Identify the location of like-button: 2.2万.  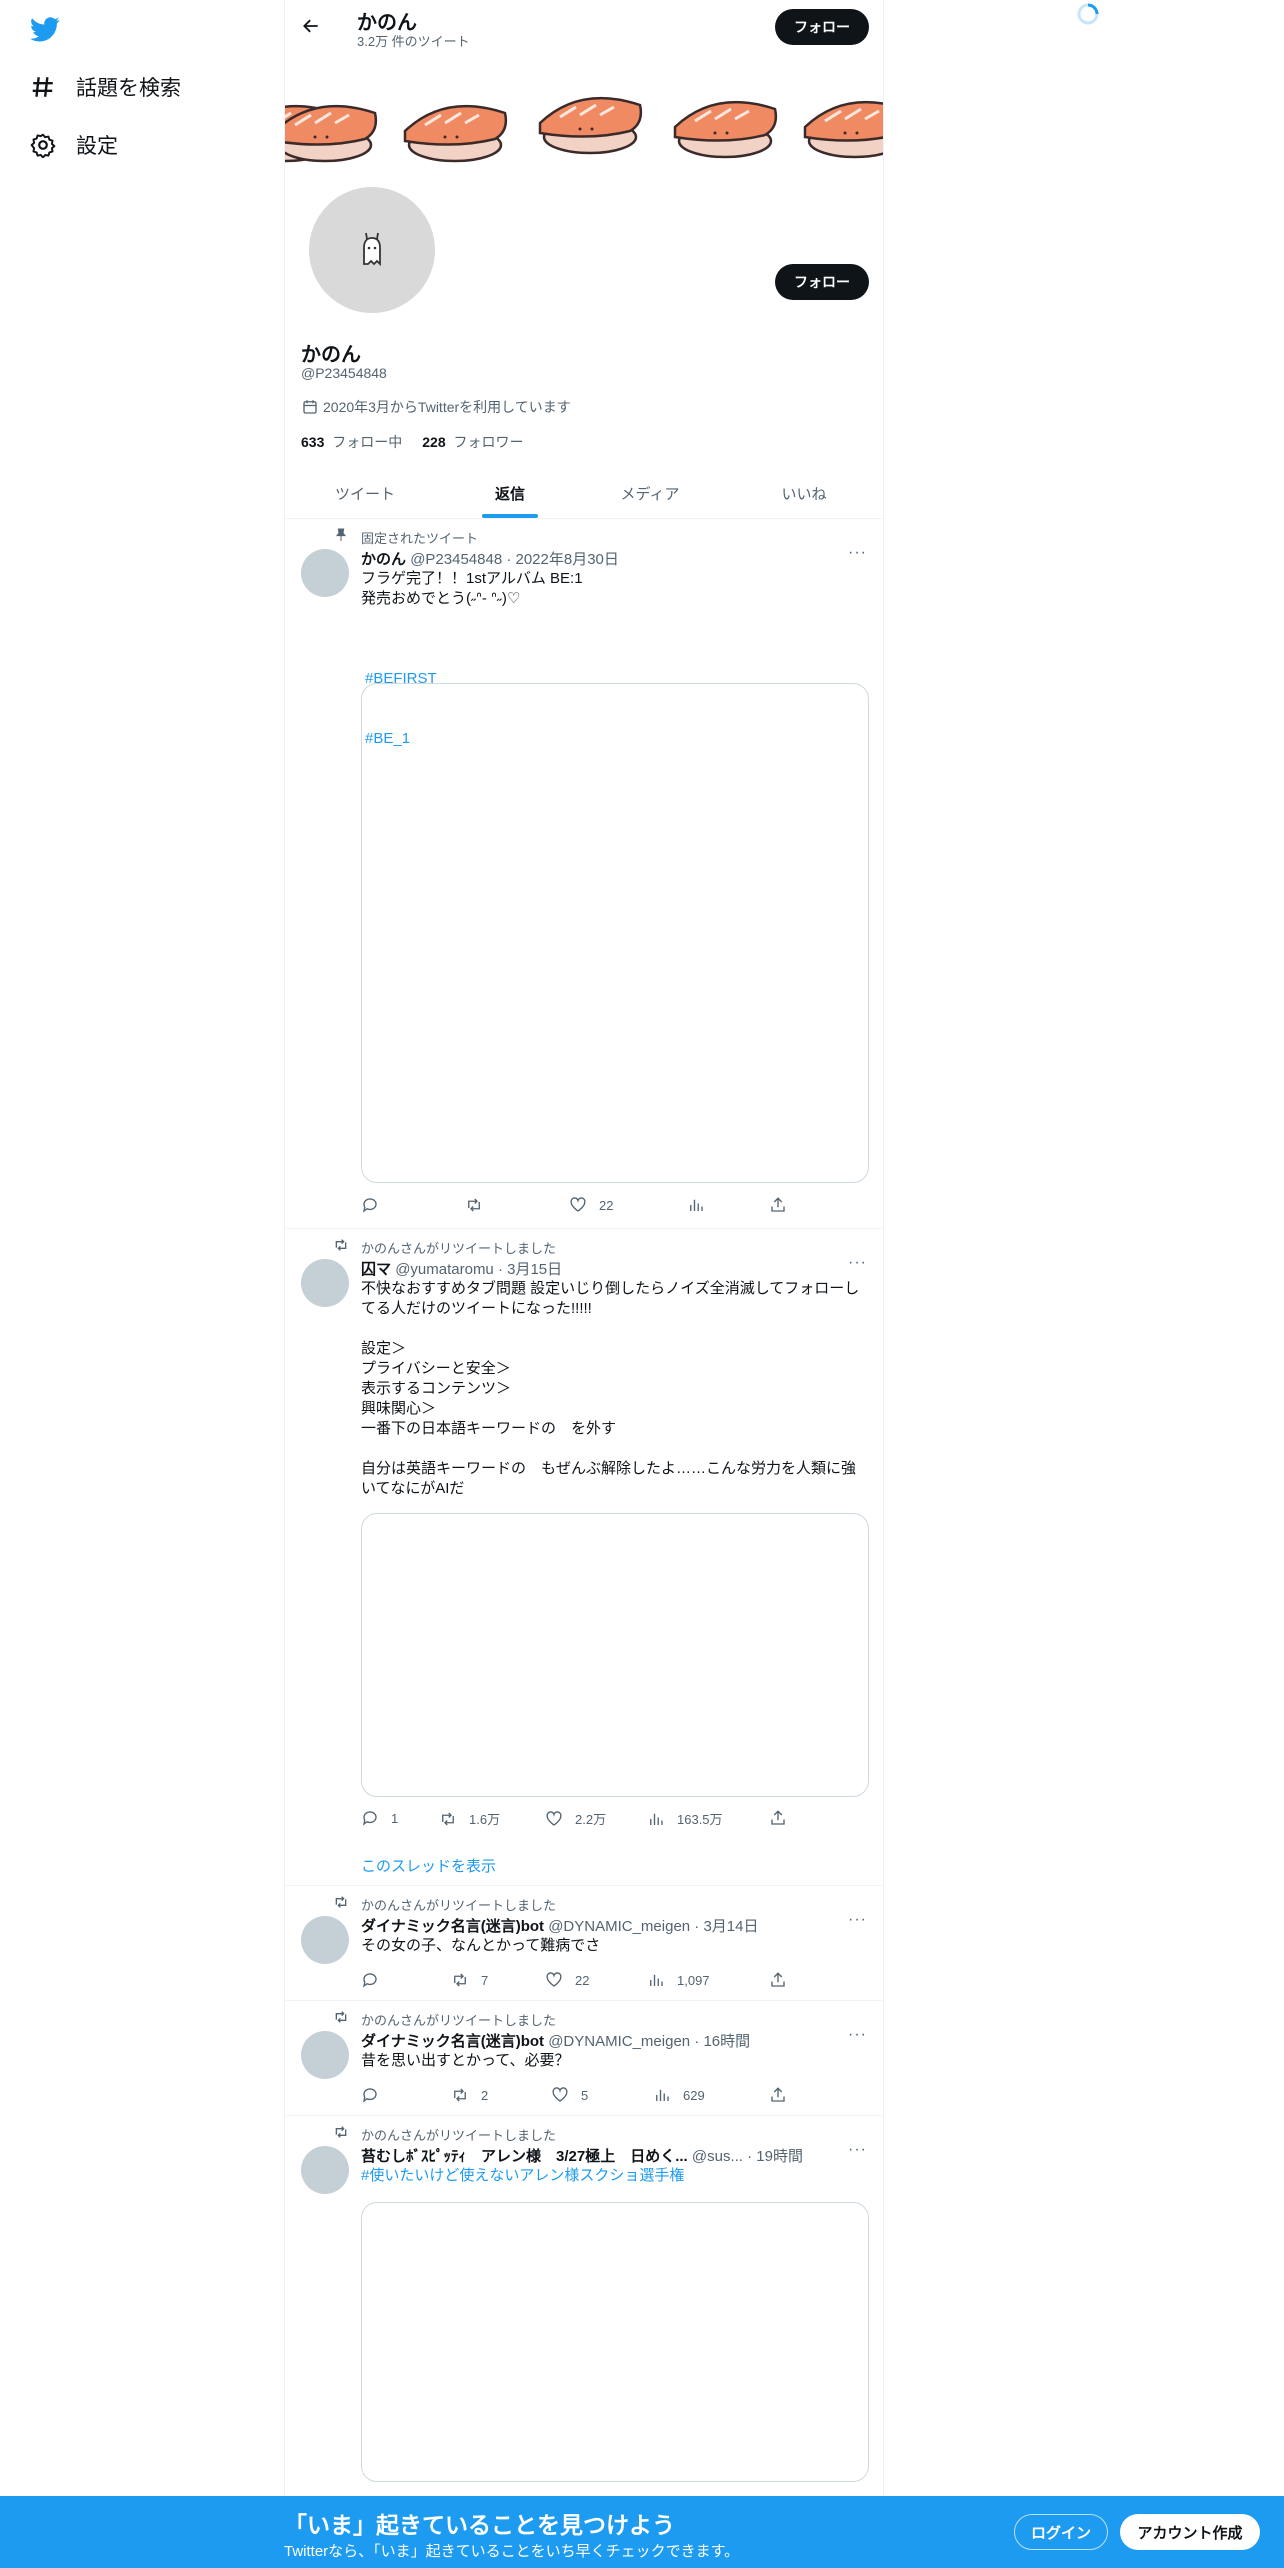
(575, 1818).